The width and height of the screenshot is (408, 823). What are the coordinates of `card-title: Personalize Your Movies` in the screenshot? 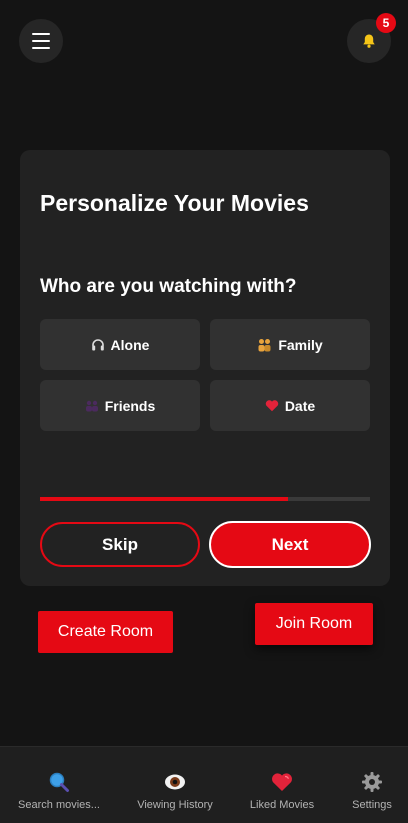 It's located at (174, 203).